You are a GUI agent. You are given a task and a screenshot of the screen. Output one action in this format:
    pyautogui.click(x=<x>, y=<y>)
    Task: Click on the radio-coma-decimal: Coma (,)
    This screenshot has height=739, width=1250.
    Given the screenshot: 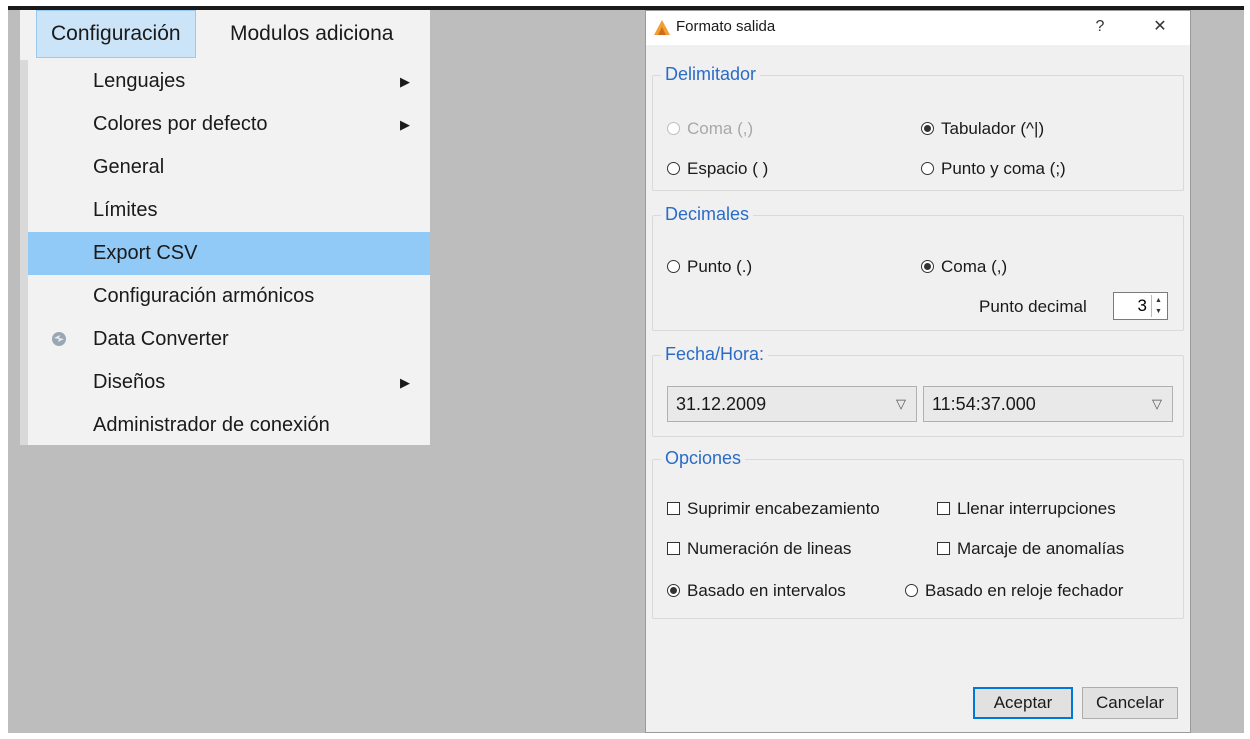 What is the action you would take?
    pyautogui.click(x=964, y=267)
    